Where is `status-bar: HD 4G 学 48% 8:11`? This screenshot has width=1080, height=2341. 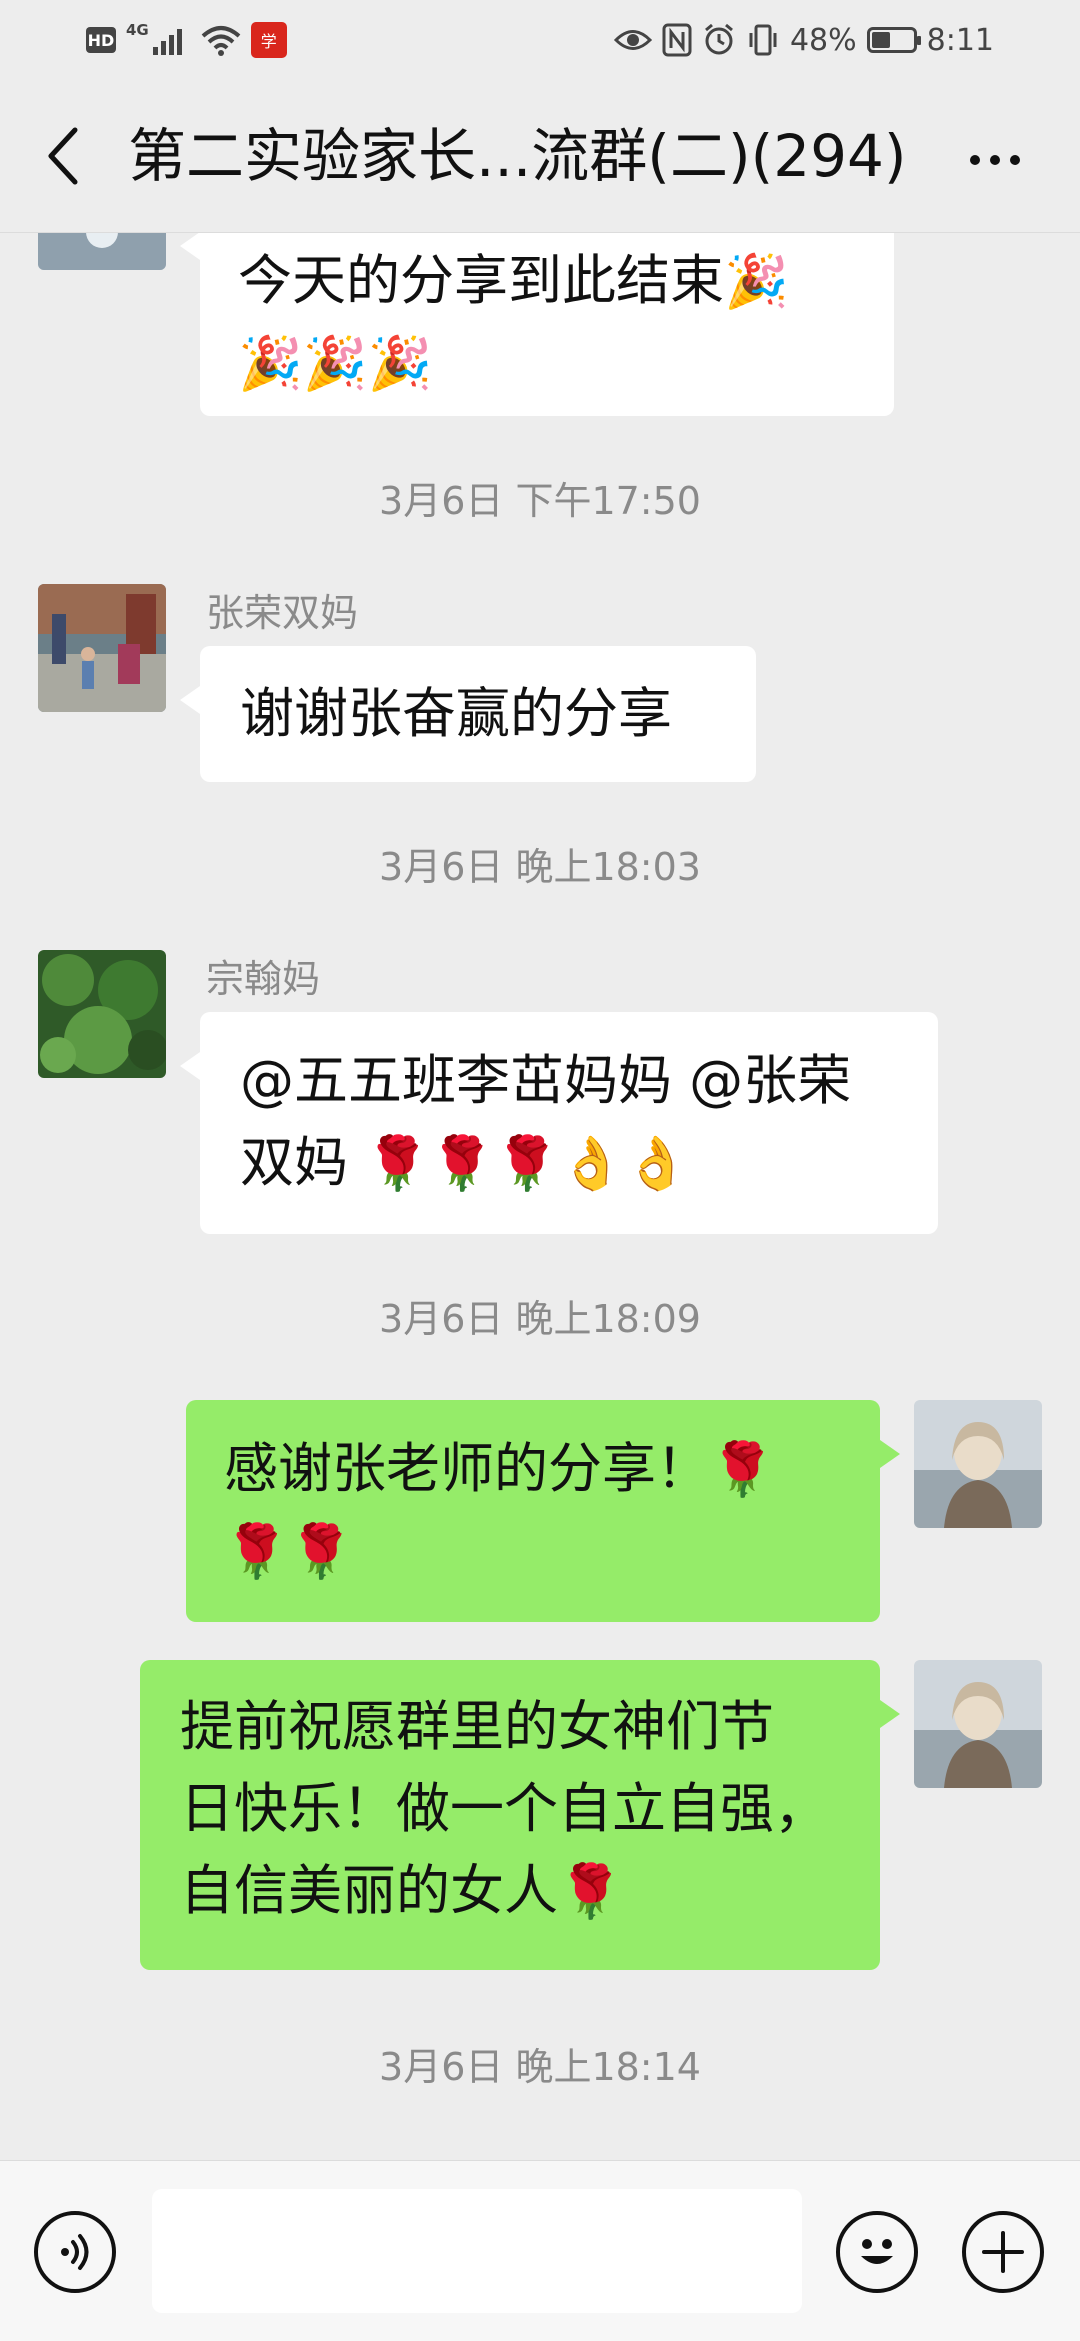
status-bar: HD 4G 学 48% 8:11 is located at coordinates (540, 40).